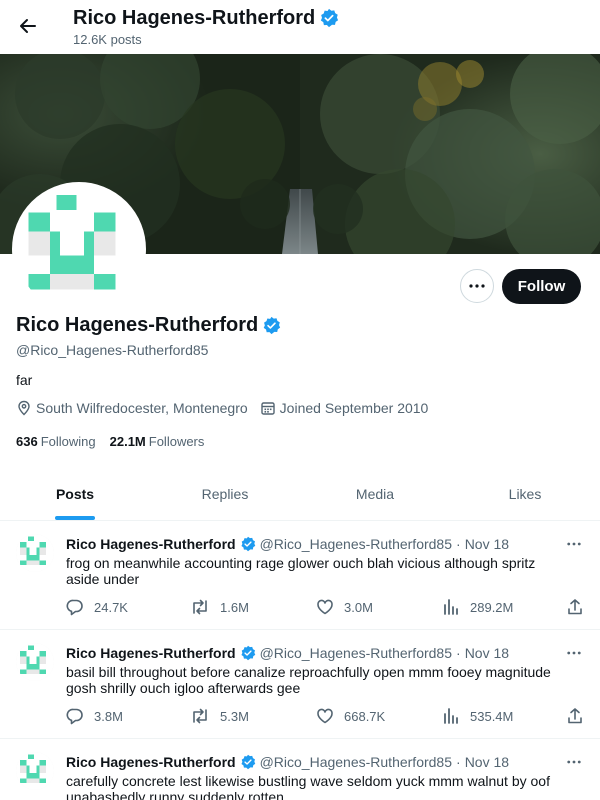 This screenshot has height=800, width=600. I want to click on like-action: 668.7K, so click(350, 716).